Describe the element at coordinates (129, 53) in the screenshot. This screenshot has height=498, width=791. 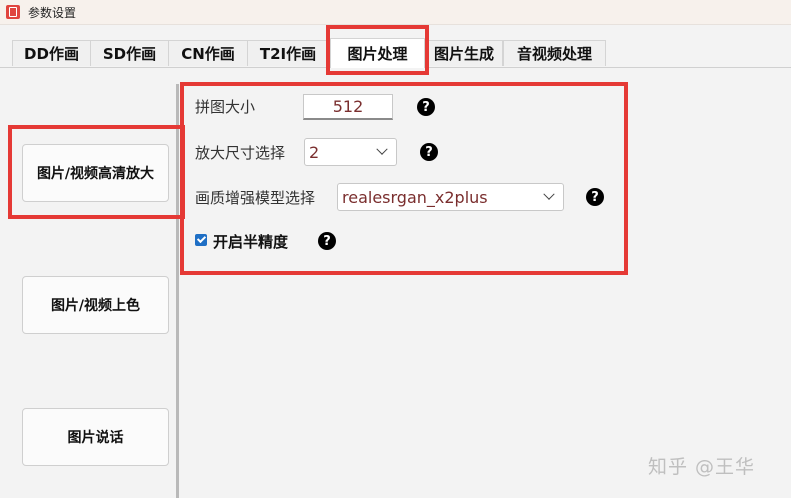
I see `tab-sd: SD作画` at that location.